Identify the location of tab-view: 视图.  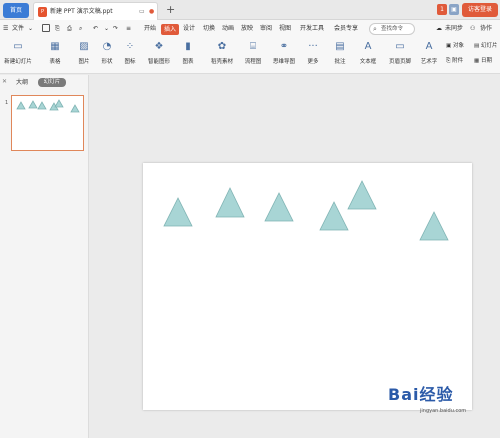
(285, 29).